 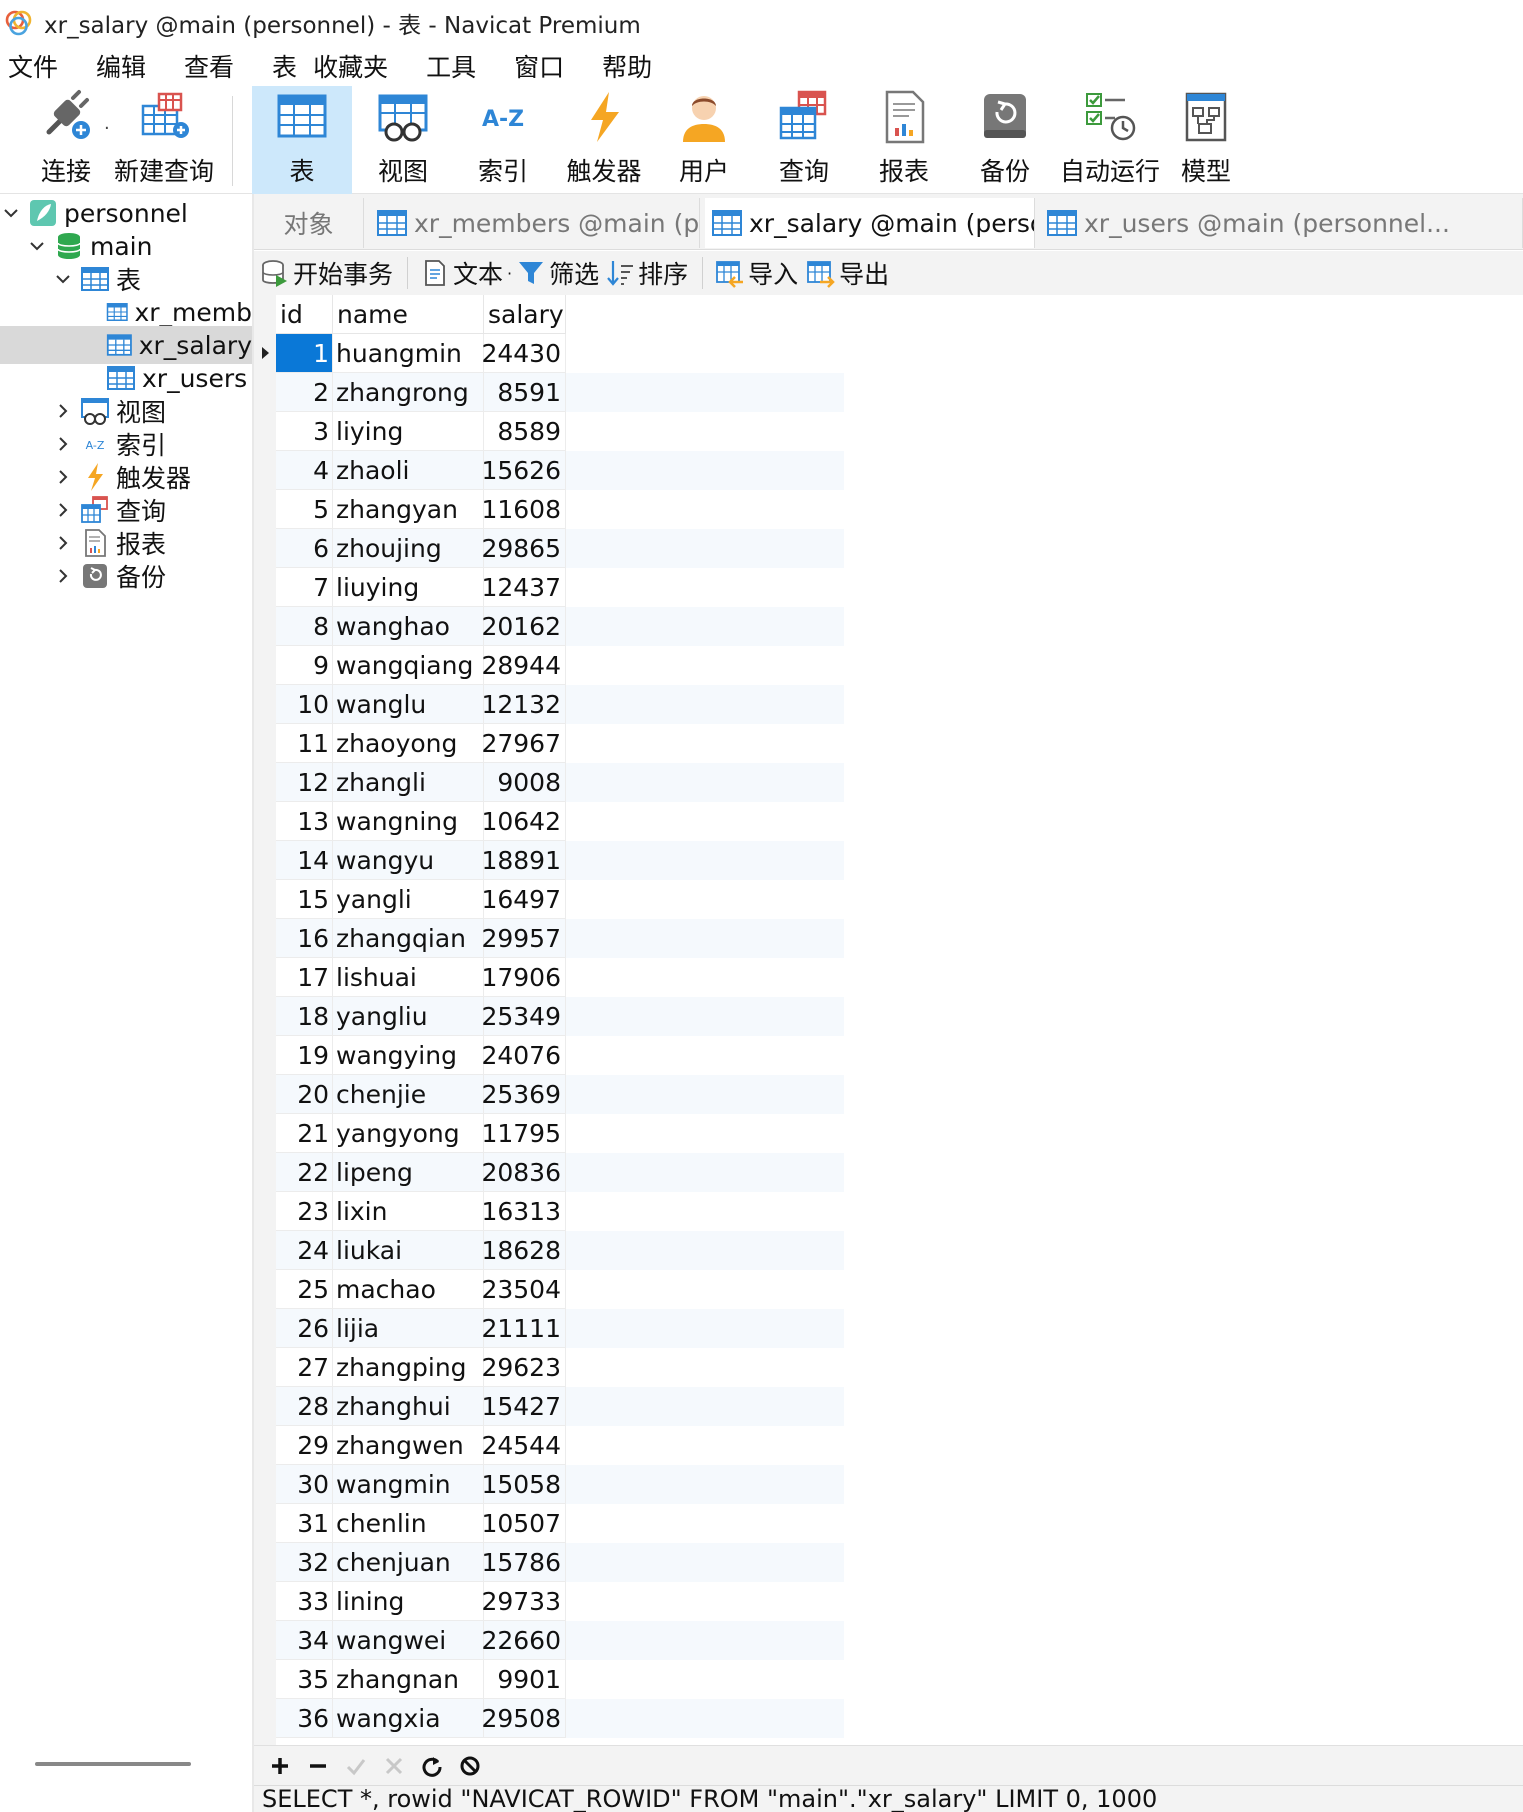 What do you see at coordinates (304, 470) in the screenshot?
I see `cell-id: 4` at bounding box center [304, 470].